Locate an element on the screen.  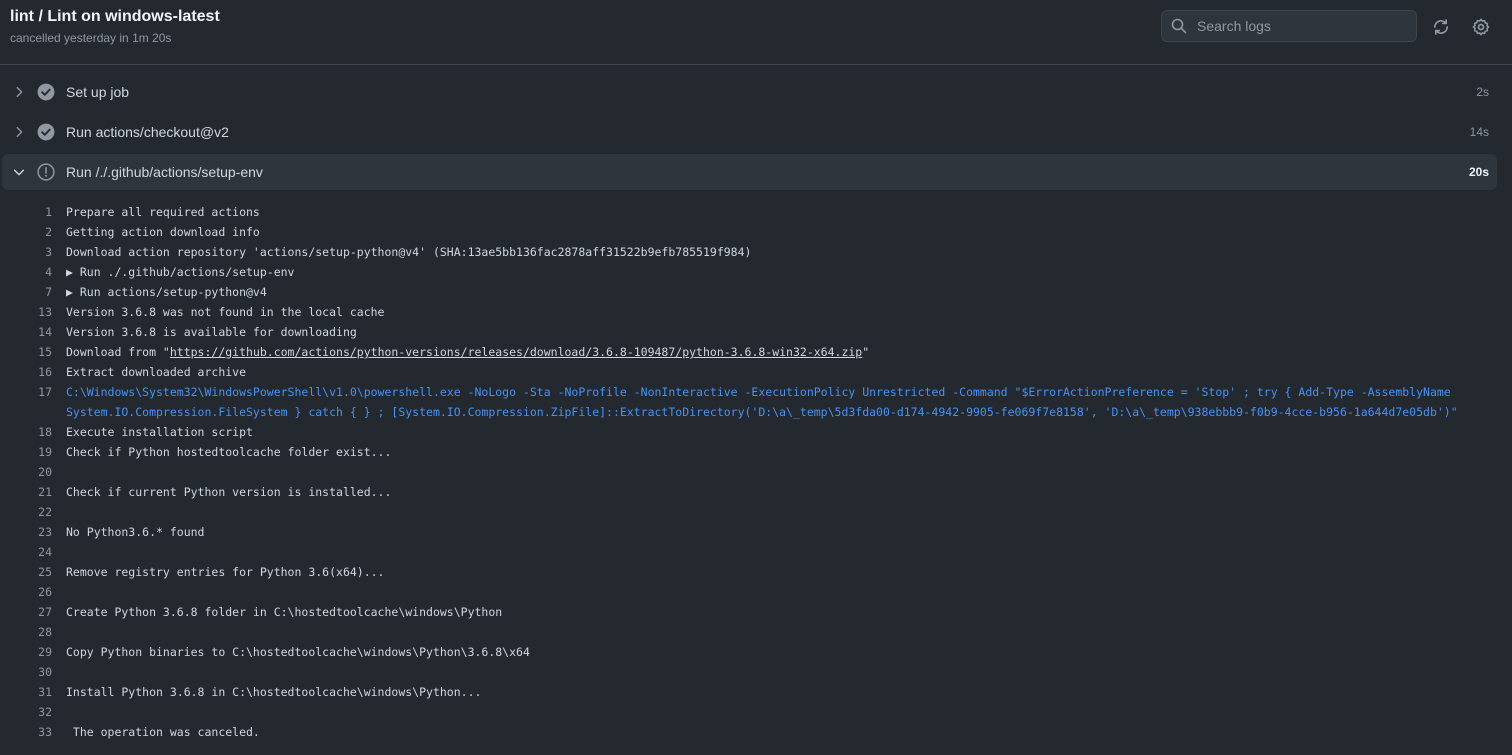
line-text: Prepare all required actions is located at coordinates (163, 212).